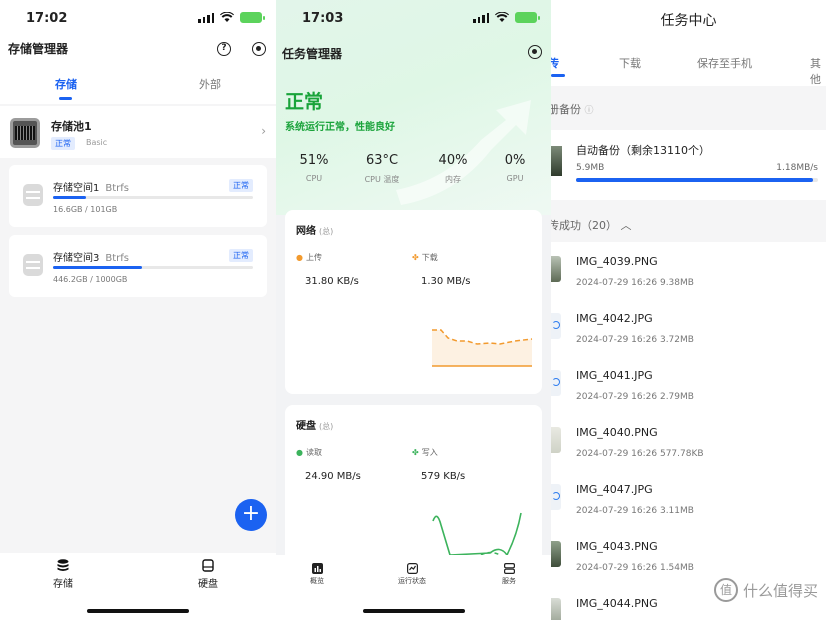 This screenshot has height=620, width=826. I want to click on add-button: +, so click(251, 515).